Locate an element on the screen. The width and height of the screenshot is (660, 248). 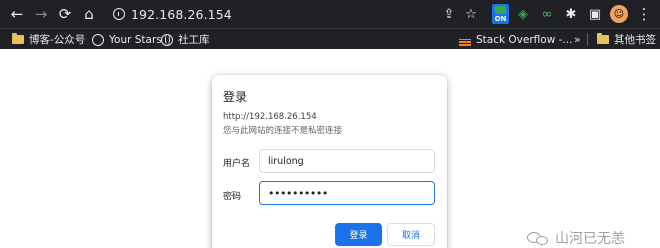
menu-dots-icon: ⋮ is located at coordinates (644, 14).